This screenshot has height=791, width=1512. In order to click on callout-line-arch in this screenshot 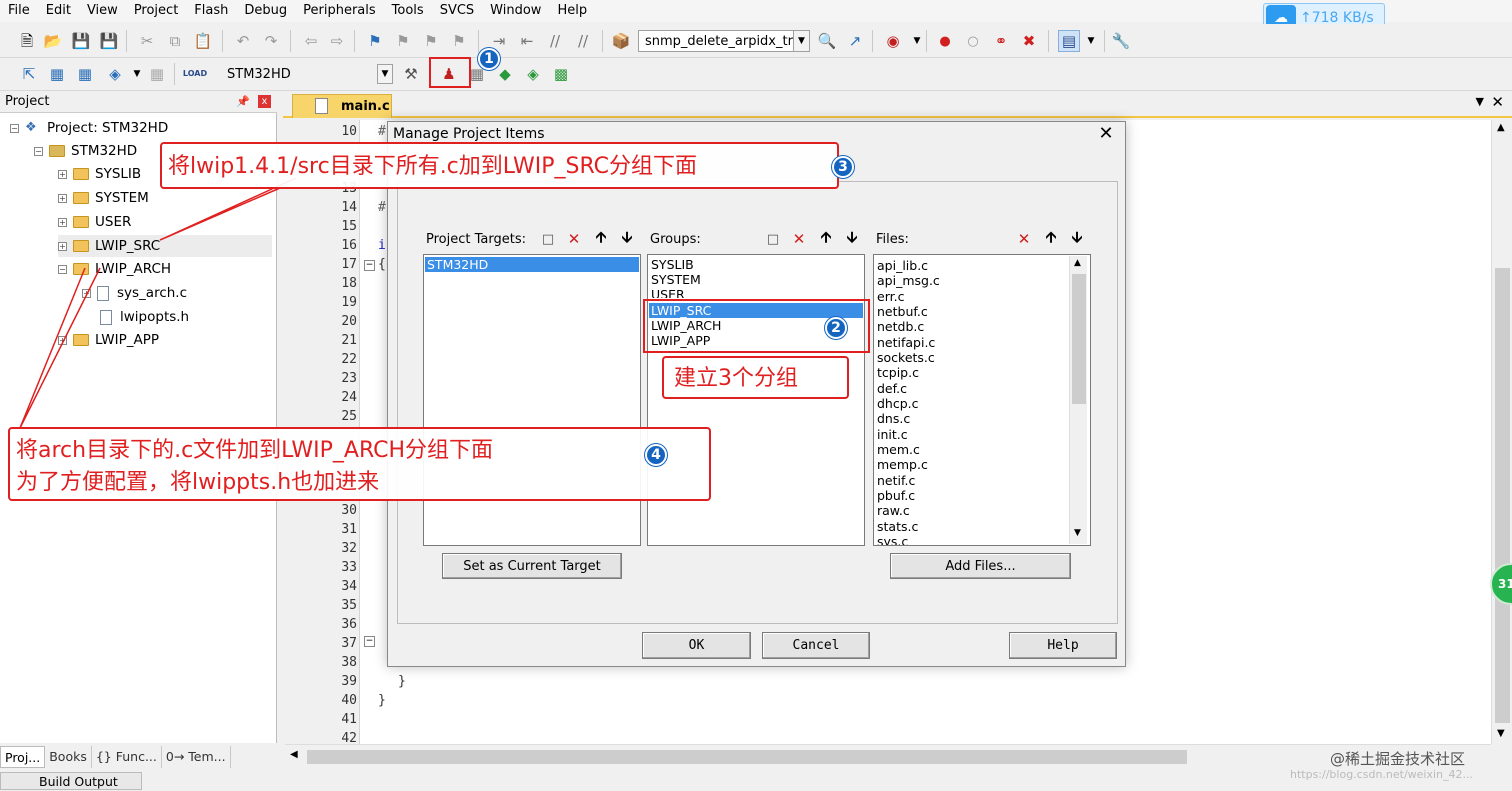, I will do `click(60, 348)`.